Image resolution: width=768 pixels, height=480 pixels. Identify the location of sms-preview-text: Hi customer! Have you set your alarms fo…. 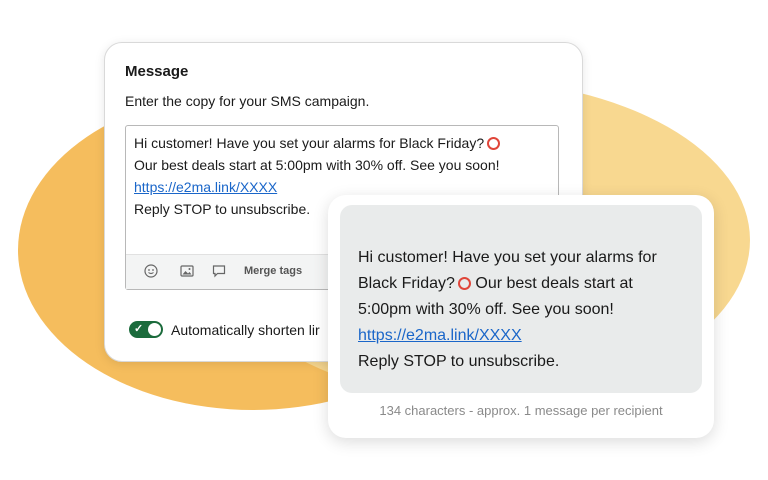
(523, 310).